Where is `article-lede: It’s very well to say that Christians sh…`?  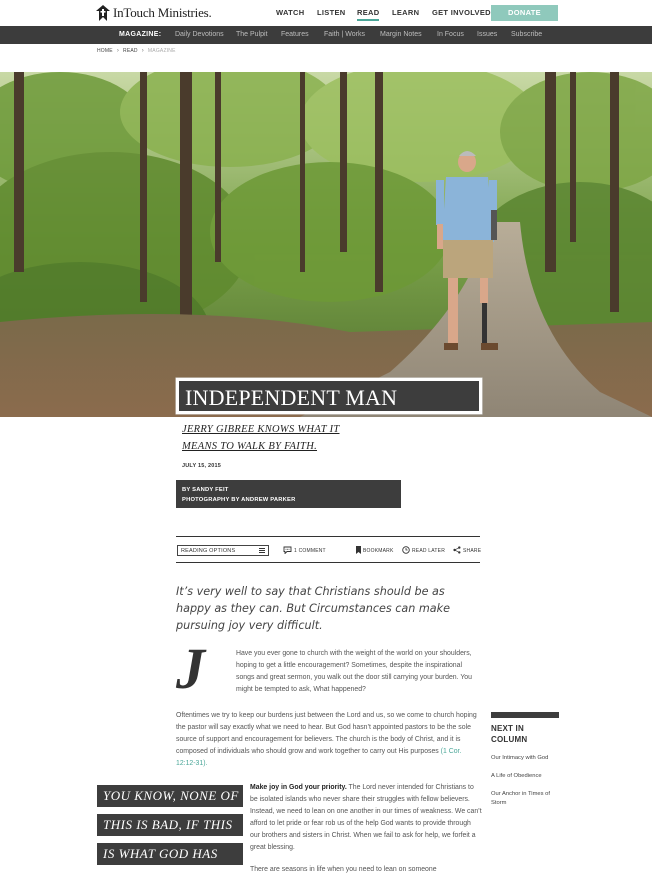 article-lede: It’s very well to say that Christians sh… is located at coordinates (313, 608).